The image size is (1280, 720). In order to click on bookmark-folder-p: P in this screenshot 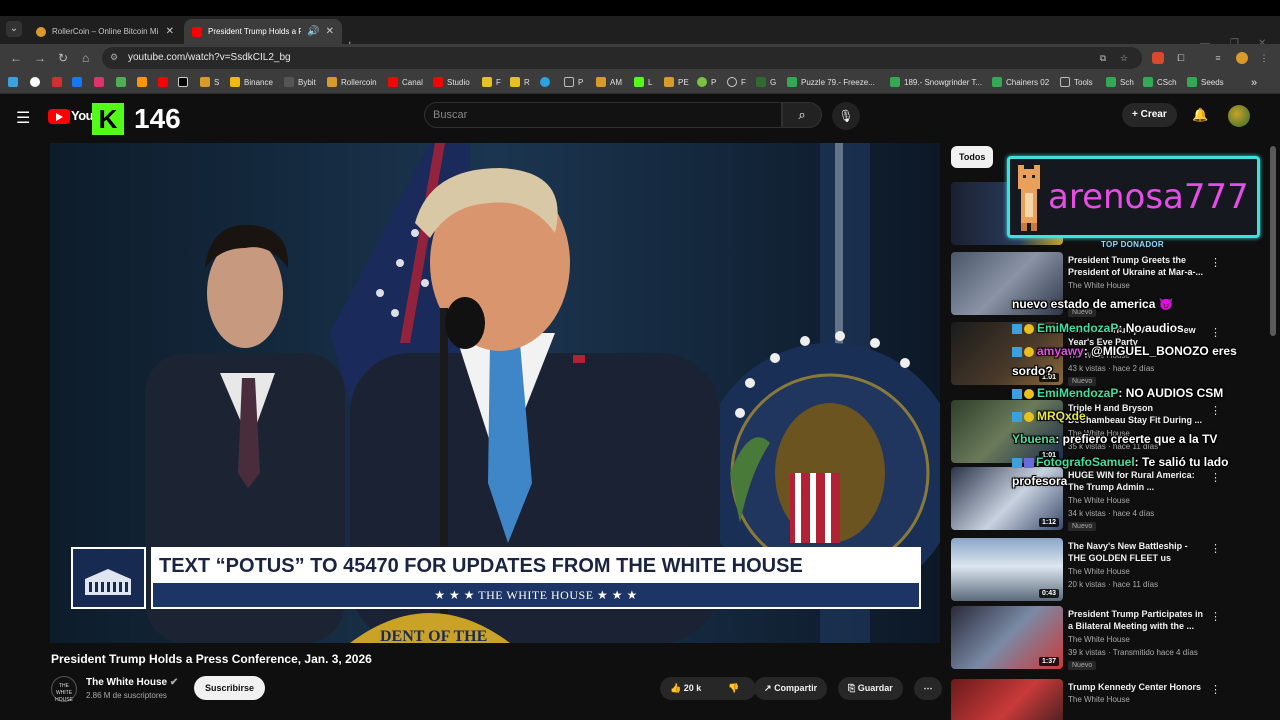, I will do `click(573, 82)`.